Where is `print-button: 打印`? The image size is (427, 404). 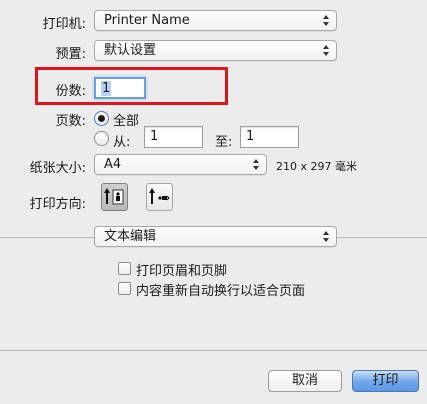
print-button: 打印 is located at coordinates (385, 381).